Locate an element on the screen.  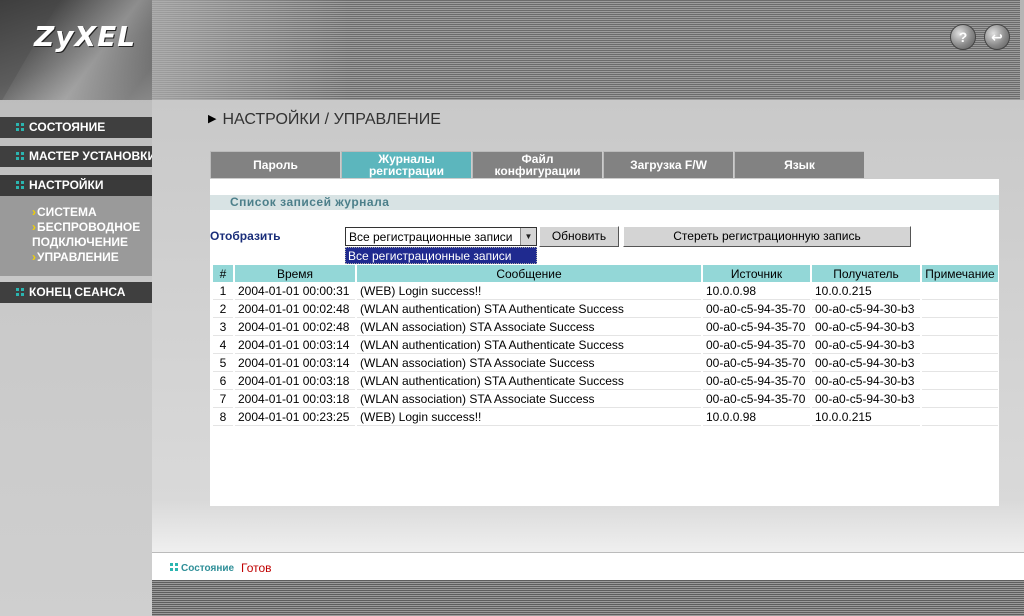
status-bar is located at coordinates (588, 566).